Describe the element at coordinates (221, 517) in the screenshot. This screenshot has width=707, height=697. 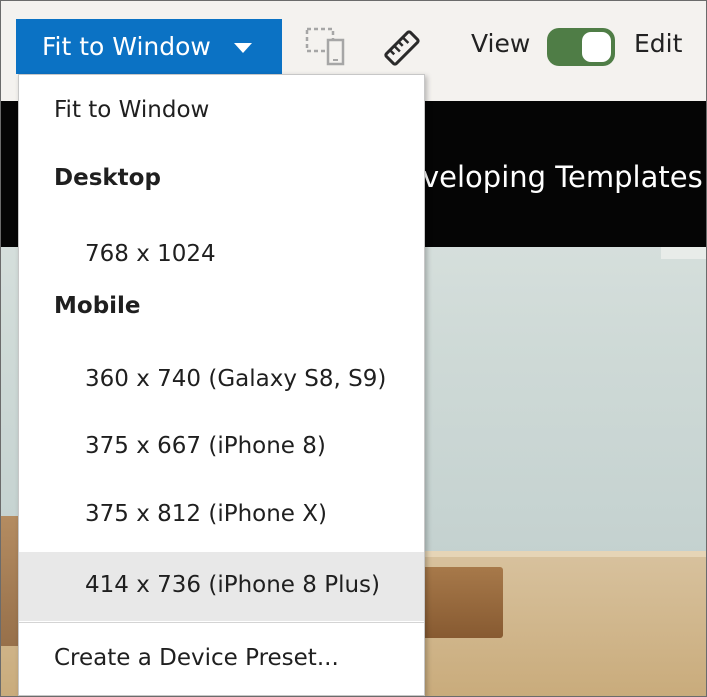
I see `menu-item-375x812: 375 x 812 (iPhone X)` at that location.